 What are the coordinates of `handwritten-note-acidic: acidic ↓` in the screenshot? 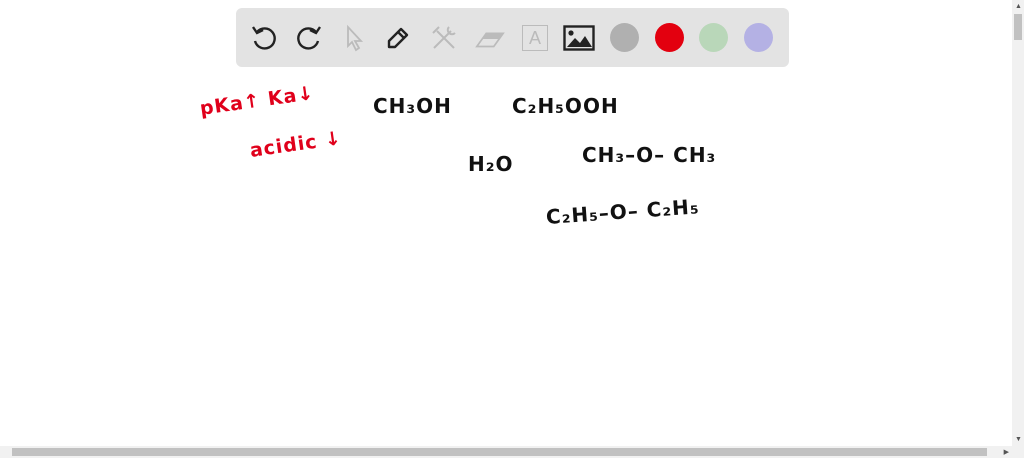 It's located at (296, 144).